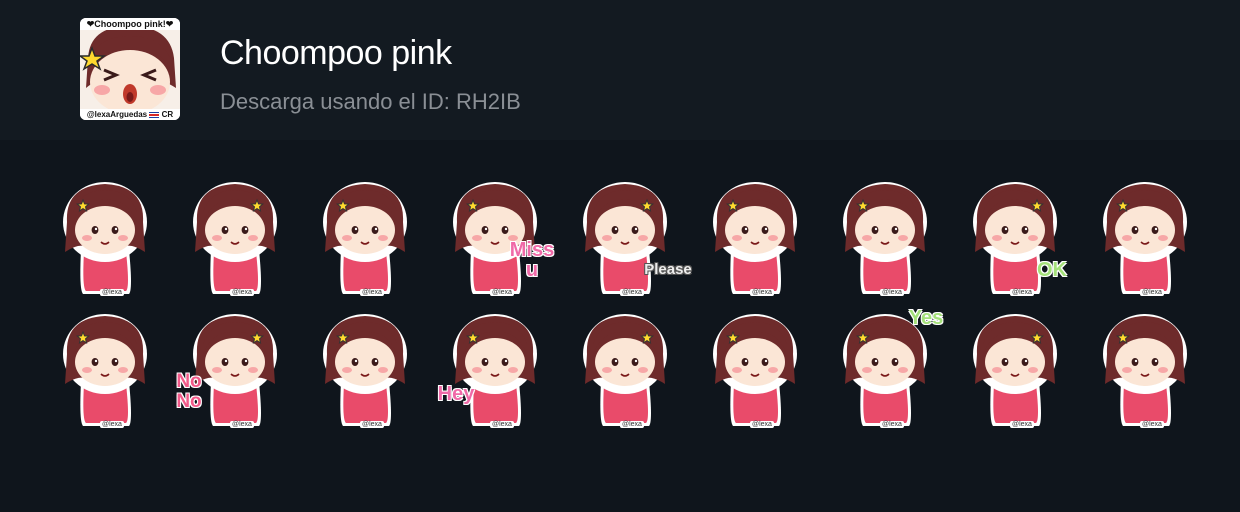 Image resolution: width=1240 pixels, height=512 pixels. I want to click on sticker-pack-icon: ❤Choompoo pink!❤ @lexaArguedas CR, so click(130, 69).